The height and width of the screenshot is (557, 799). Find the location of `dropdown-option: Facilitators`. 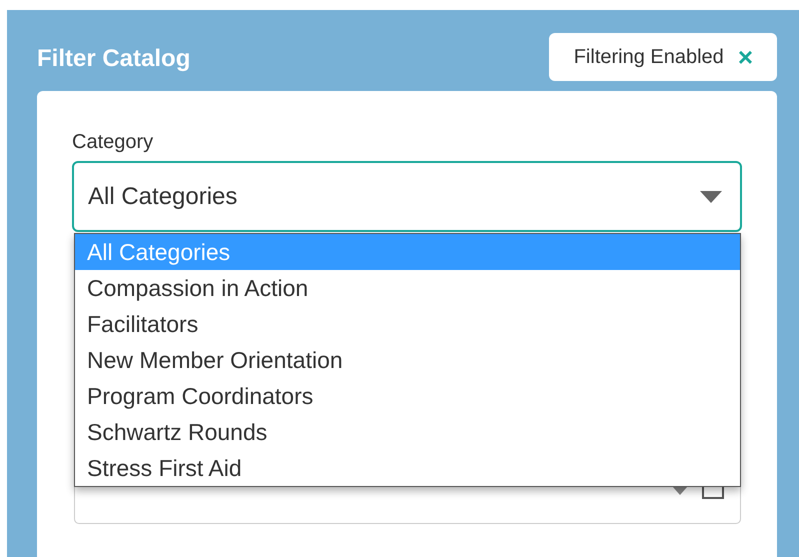

dropdown-option: Facilitators is located at coordinates (407, 324).